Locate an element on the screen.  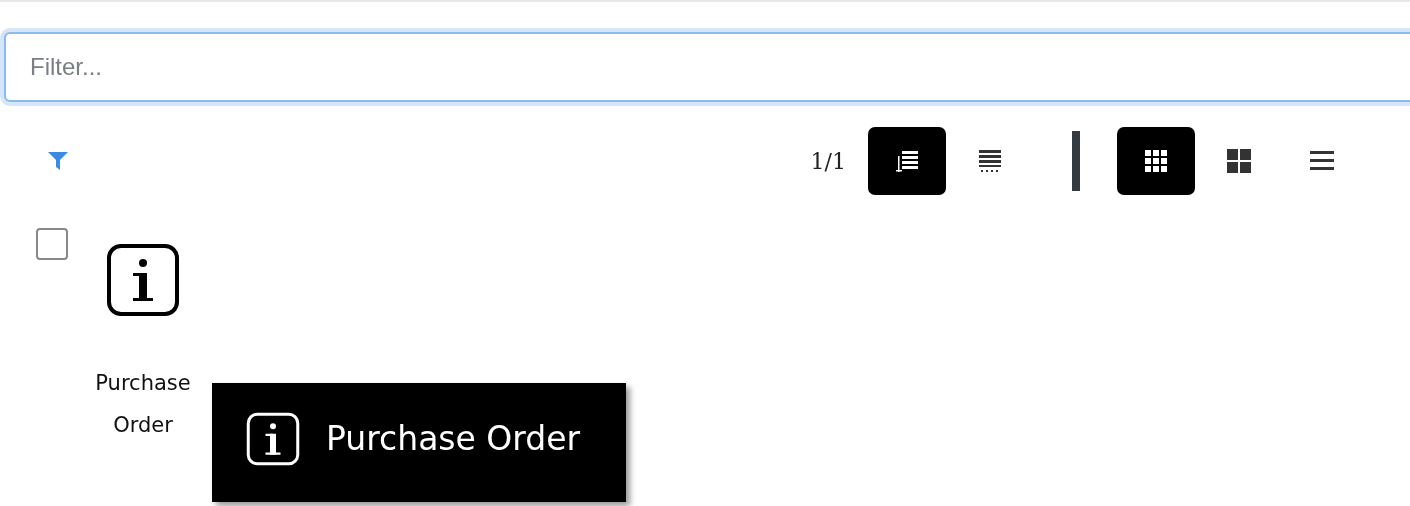
tooltip-text: Purchase Order is located at coordinates (453, 438).